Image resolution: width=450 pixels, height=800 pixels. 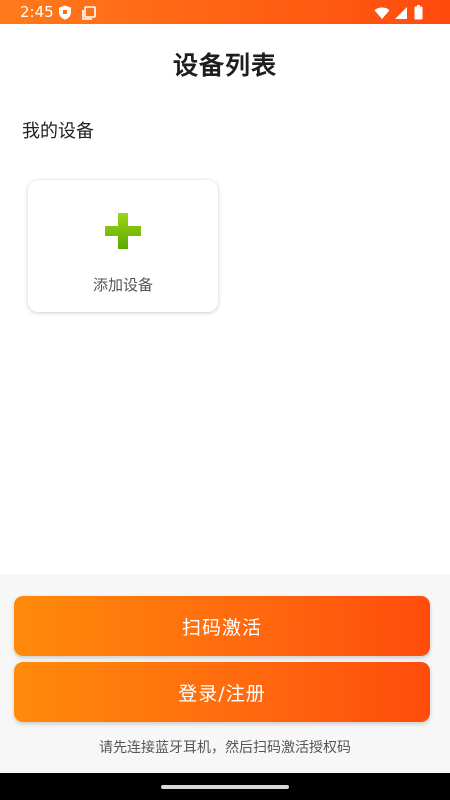 What do you see at coordinates (37, 12) in the screenshot?
I see `status-time: 2:45` at bounding box center [37, 12].